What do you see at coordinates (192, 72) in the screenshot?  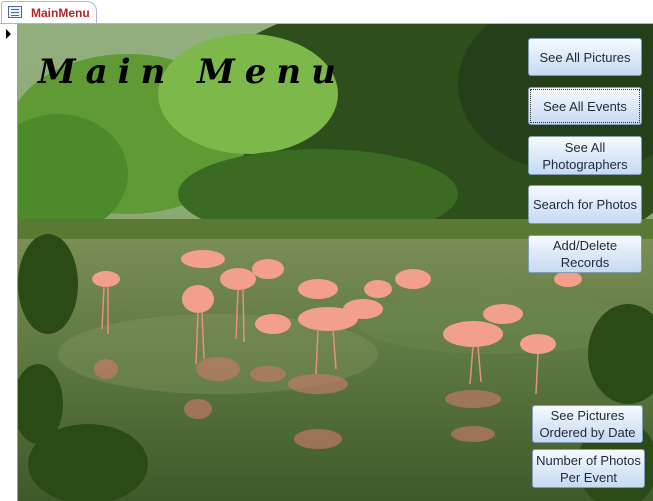 I see `form-title: Main Menu` at bounding box center [192, 72].